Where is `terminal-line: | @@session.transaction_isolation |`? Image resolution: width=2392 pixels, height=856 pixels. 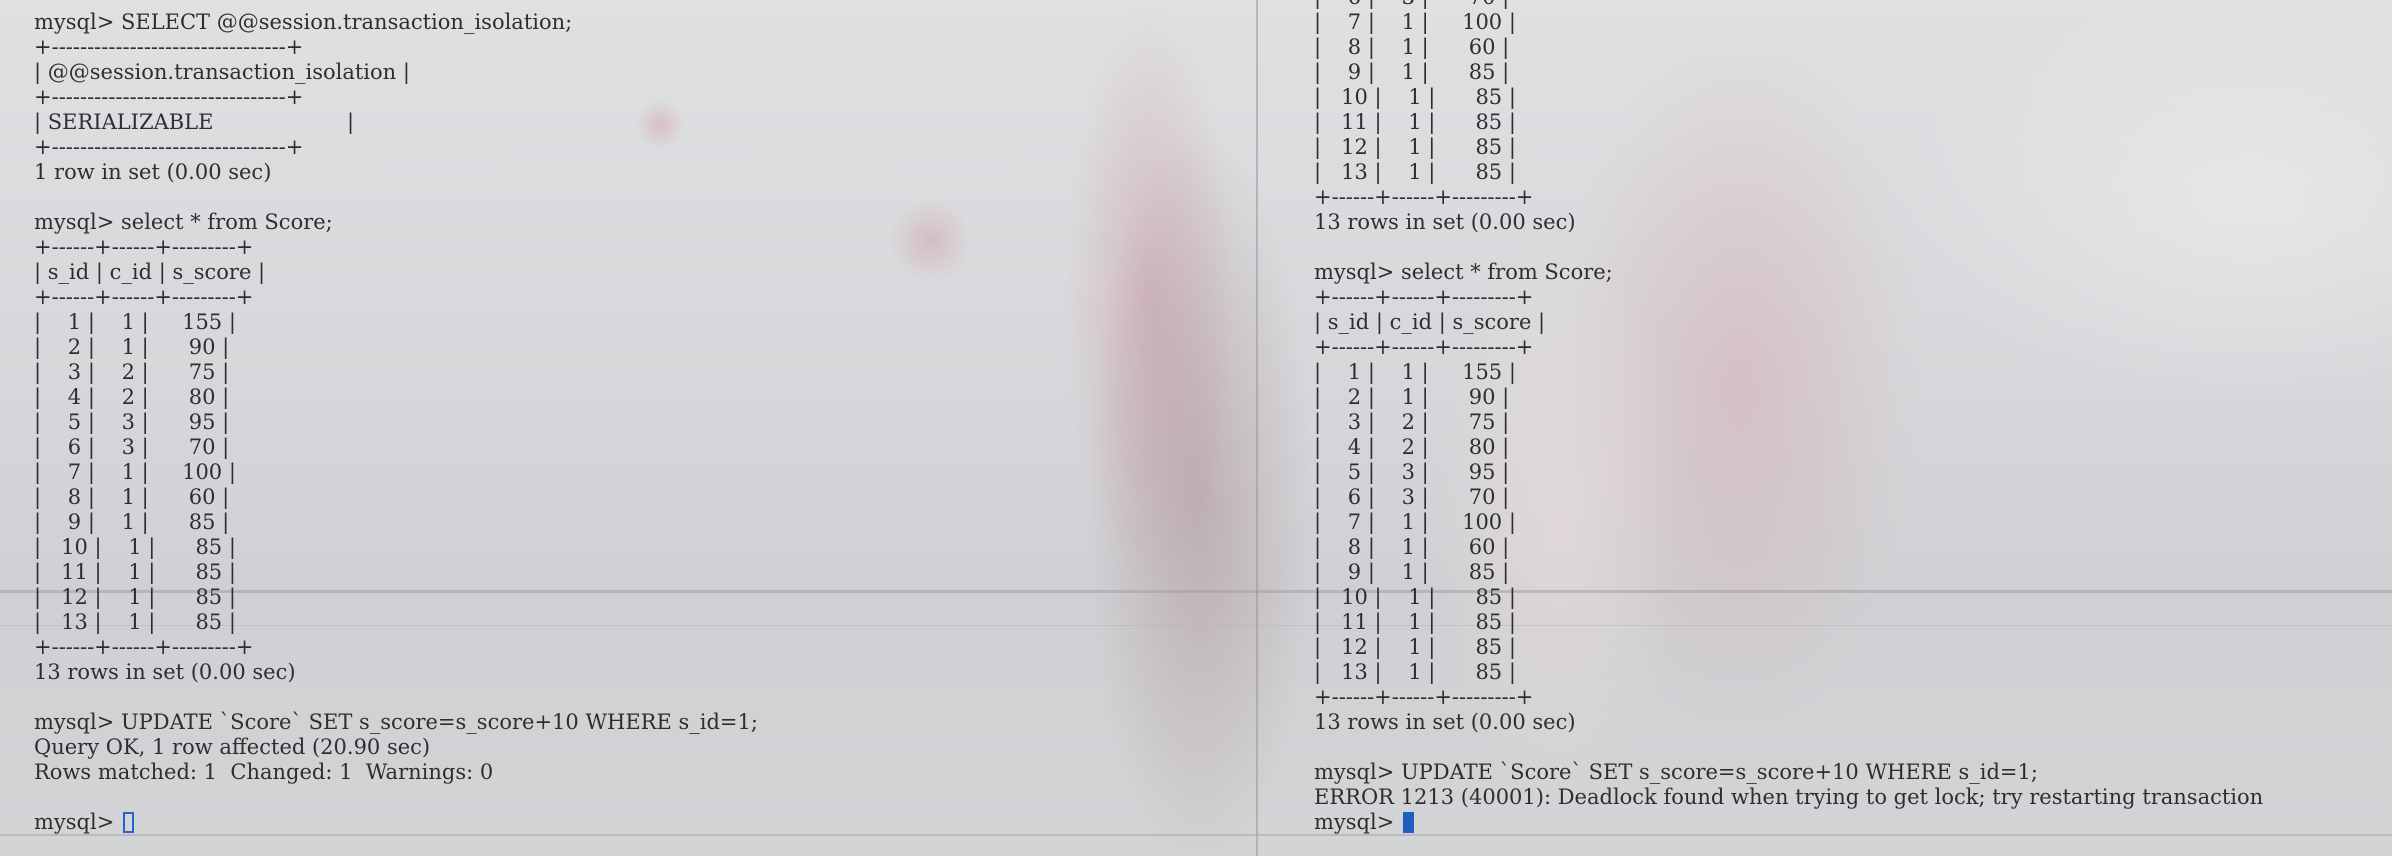
terminal-line: | @@session.transaction_isolation | is located at coordinates (222, 72).